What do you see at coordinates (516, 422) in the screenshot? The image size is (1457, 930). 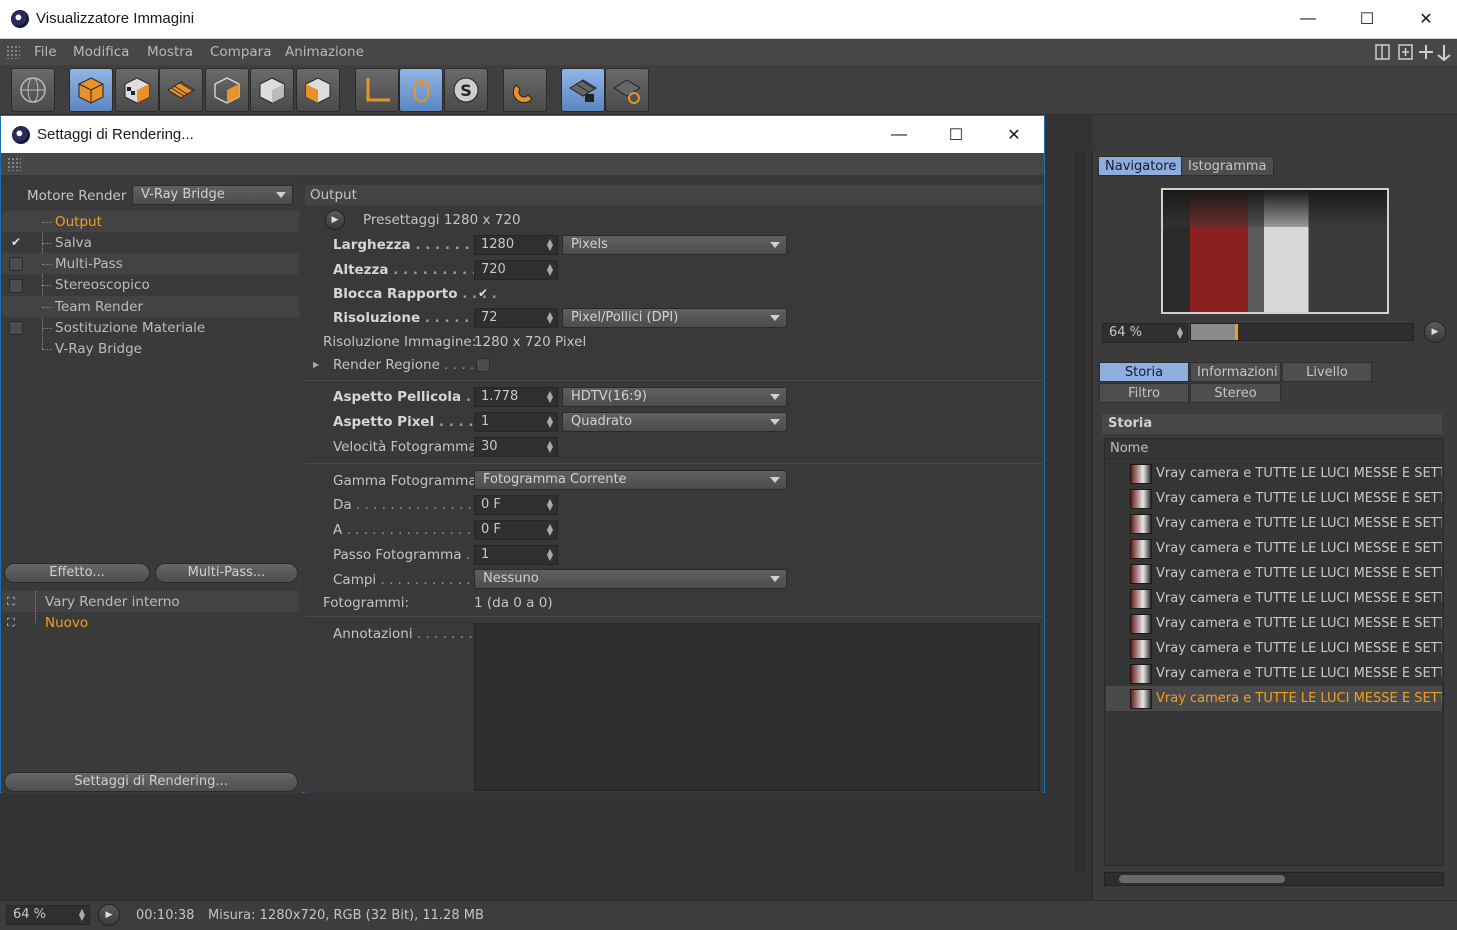 I see `pixel-aspect-field: 1 ▲ ▼` at bounding box center [516, 422].